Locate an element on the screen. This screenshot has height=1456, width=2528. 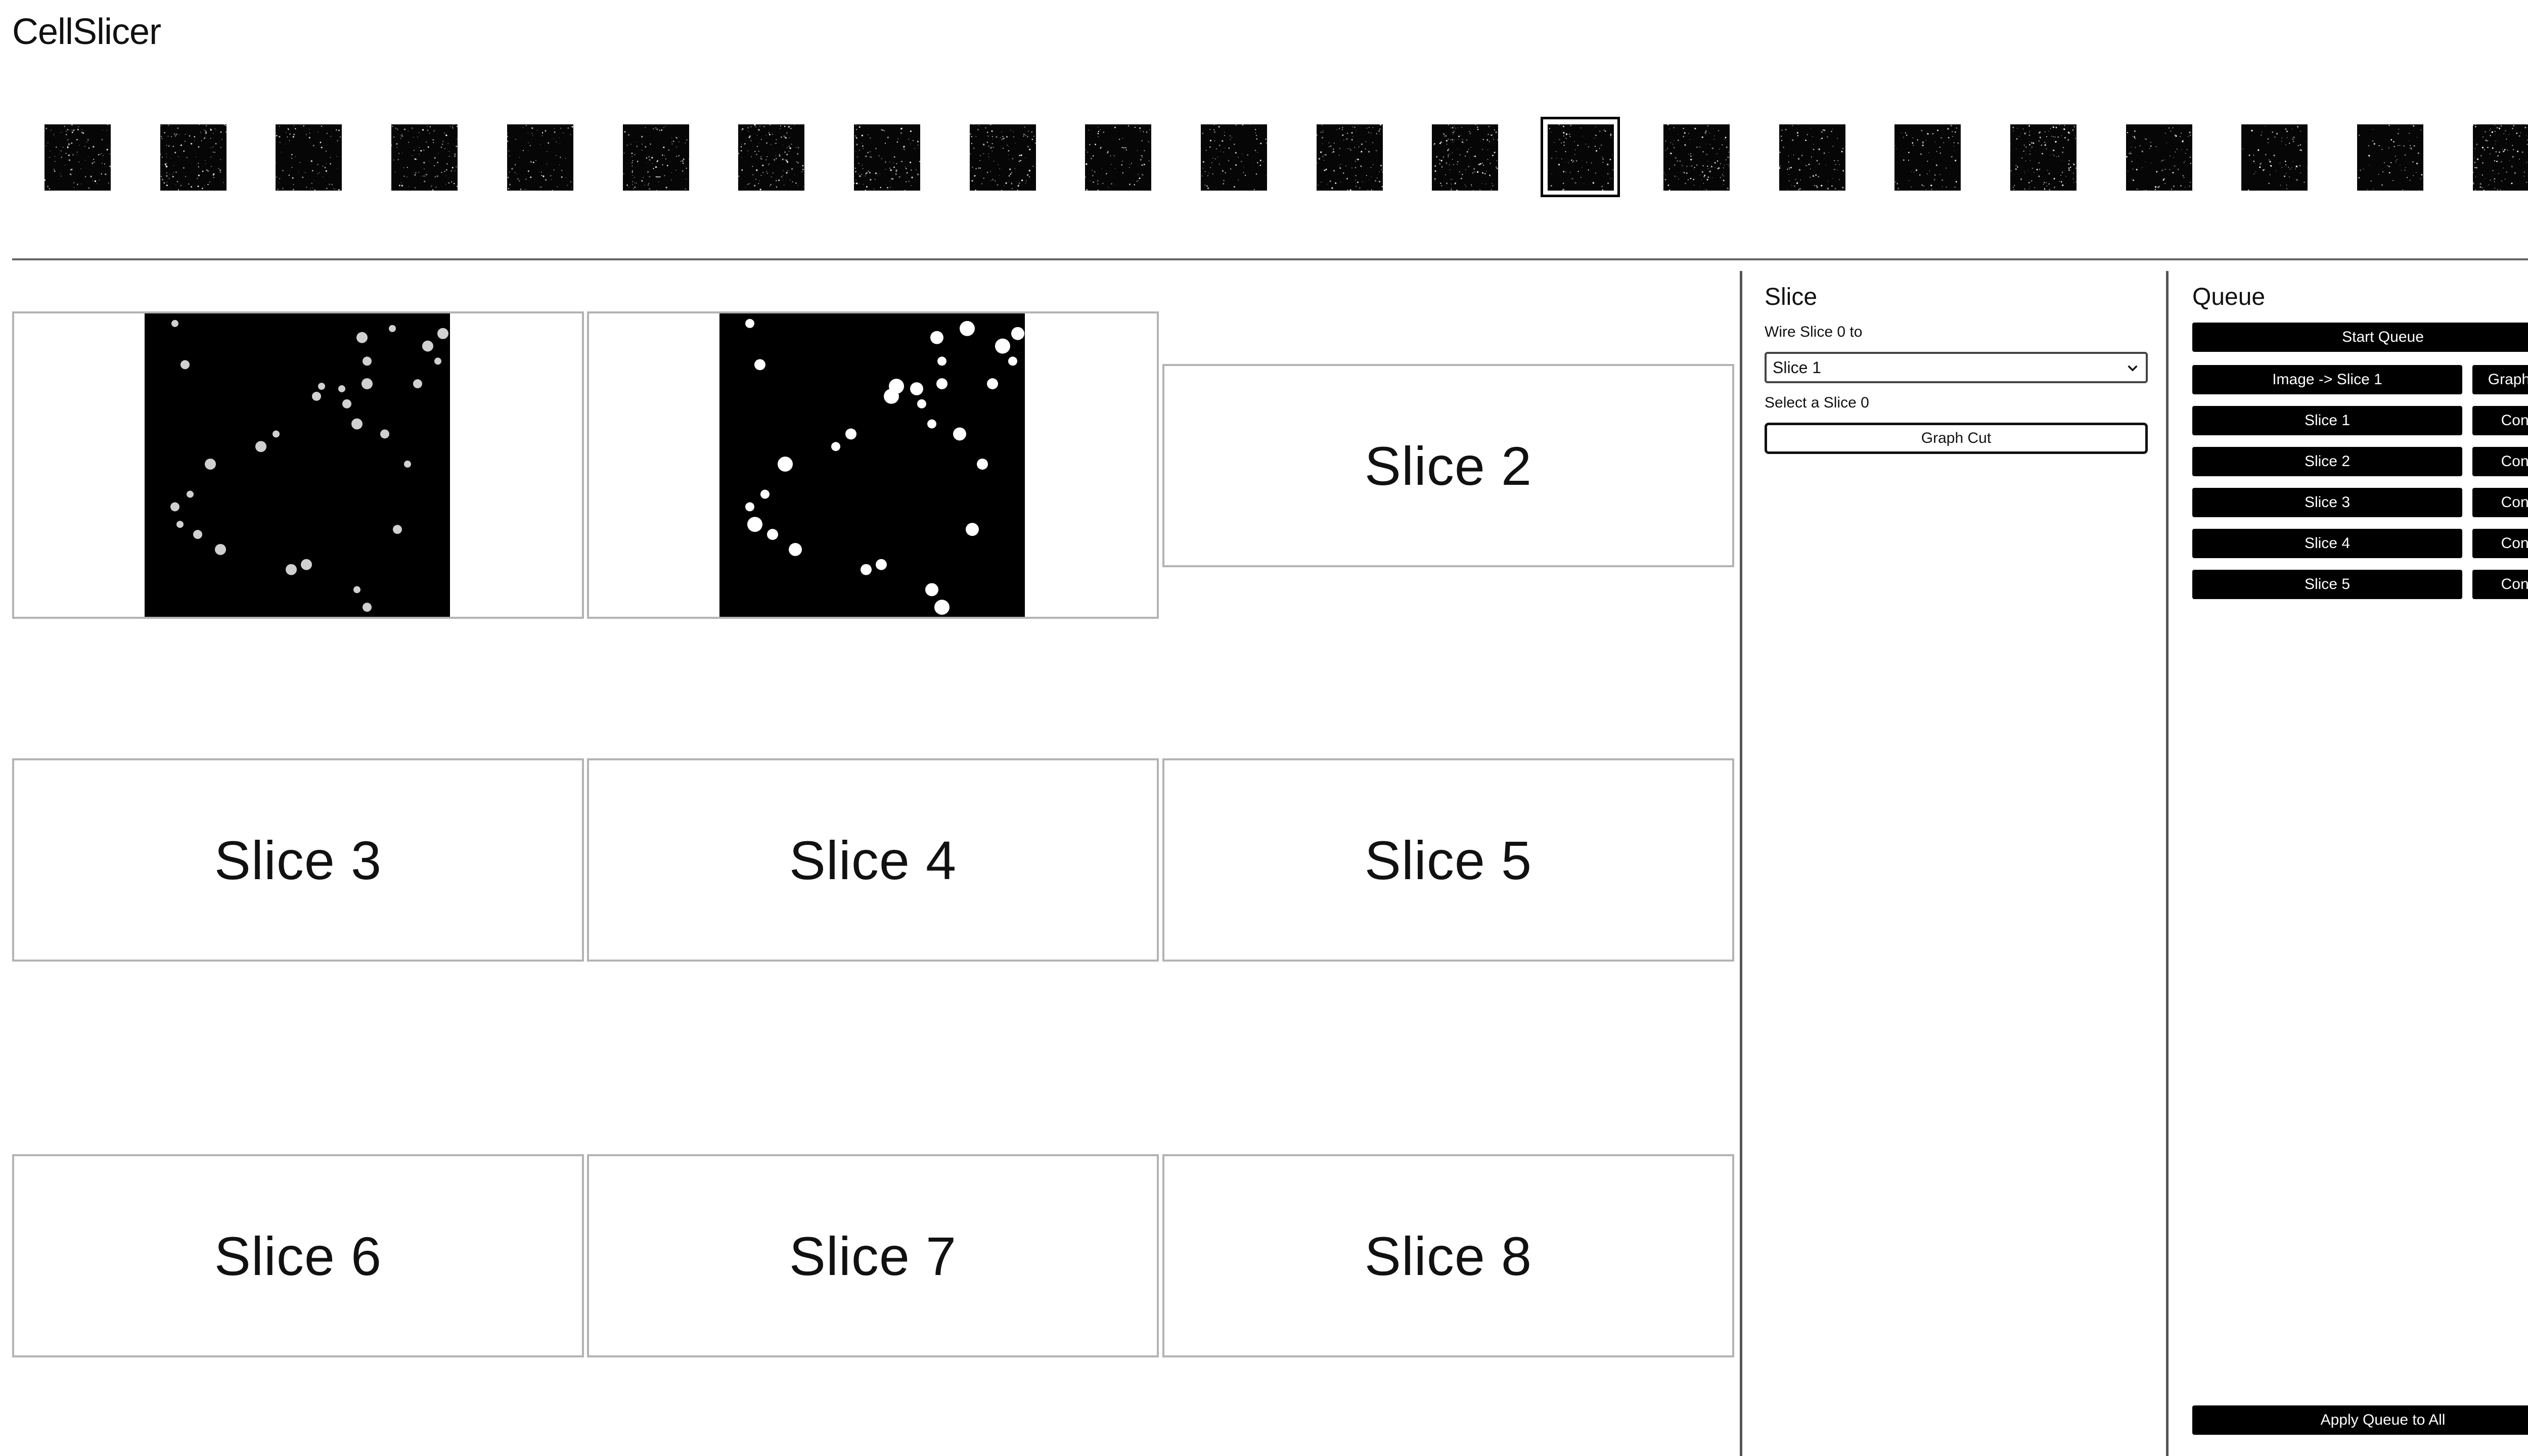
slice-label: Slice 7 is located at coordinates (873, 1256).